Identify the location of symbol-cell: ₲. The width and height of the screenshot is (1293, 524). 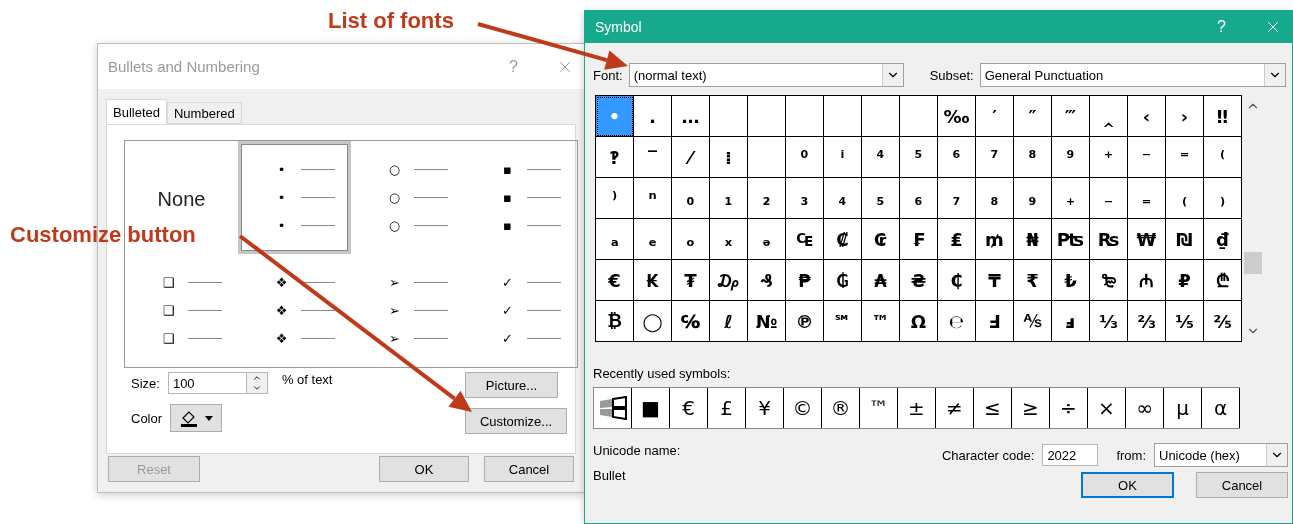
(843, 280).